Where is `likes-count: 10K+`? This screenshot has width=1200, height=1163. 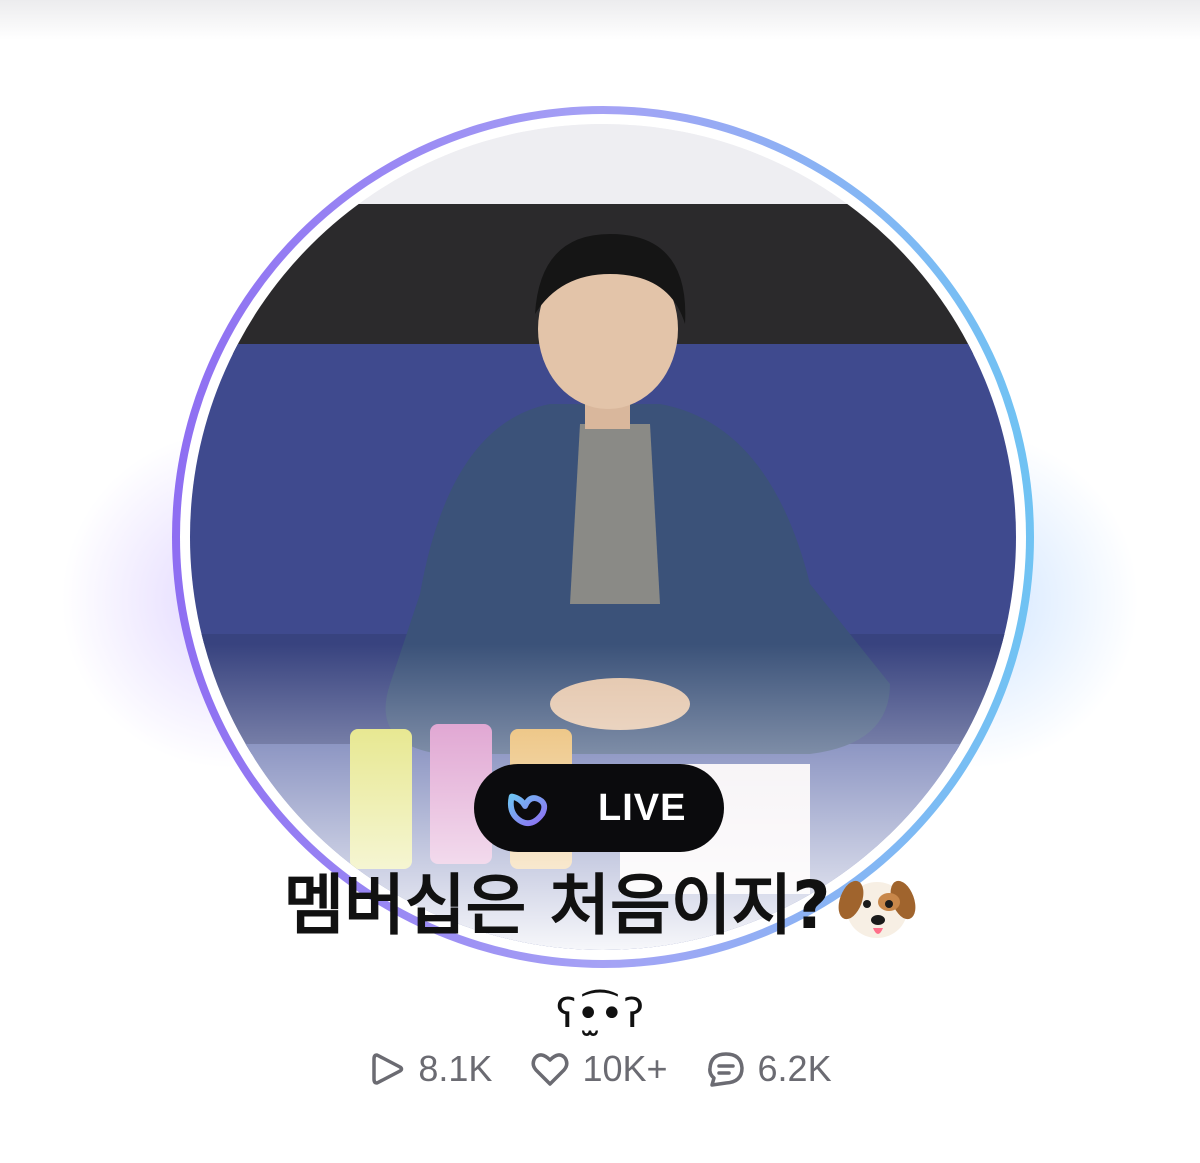 likes-count: 10K+ is located at coordinates (625, 1068).